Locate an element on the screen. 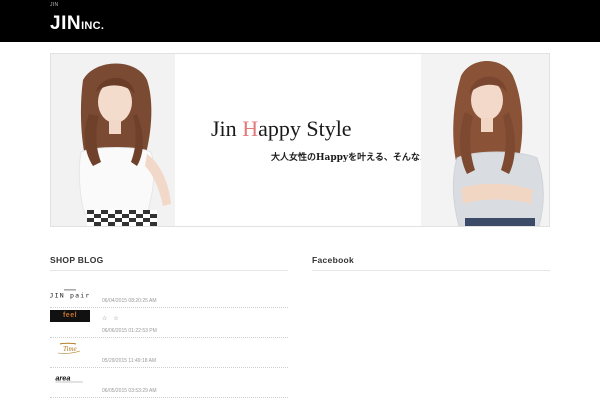 Image resolution: width=600 pixels, height=400 pixels. logo-sub: INC. is located at coordinates (93, 26).